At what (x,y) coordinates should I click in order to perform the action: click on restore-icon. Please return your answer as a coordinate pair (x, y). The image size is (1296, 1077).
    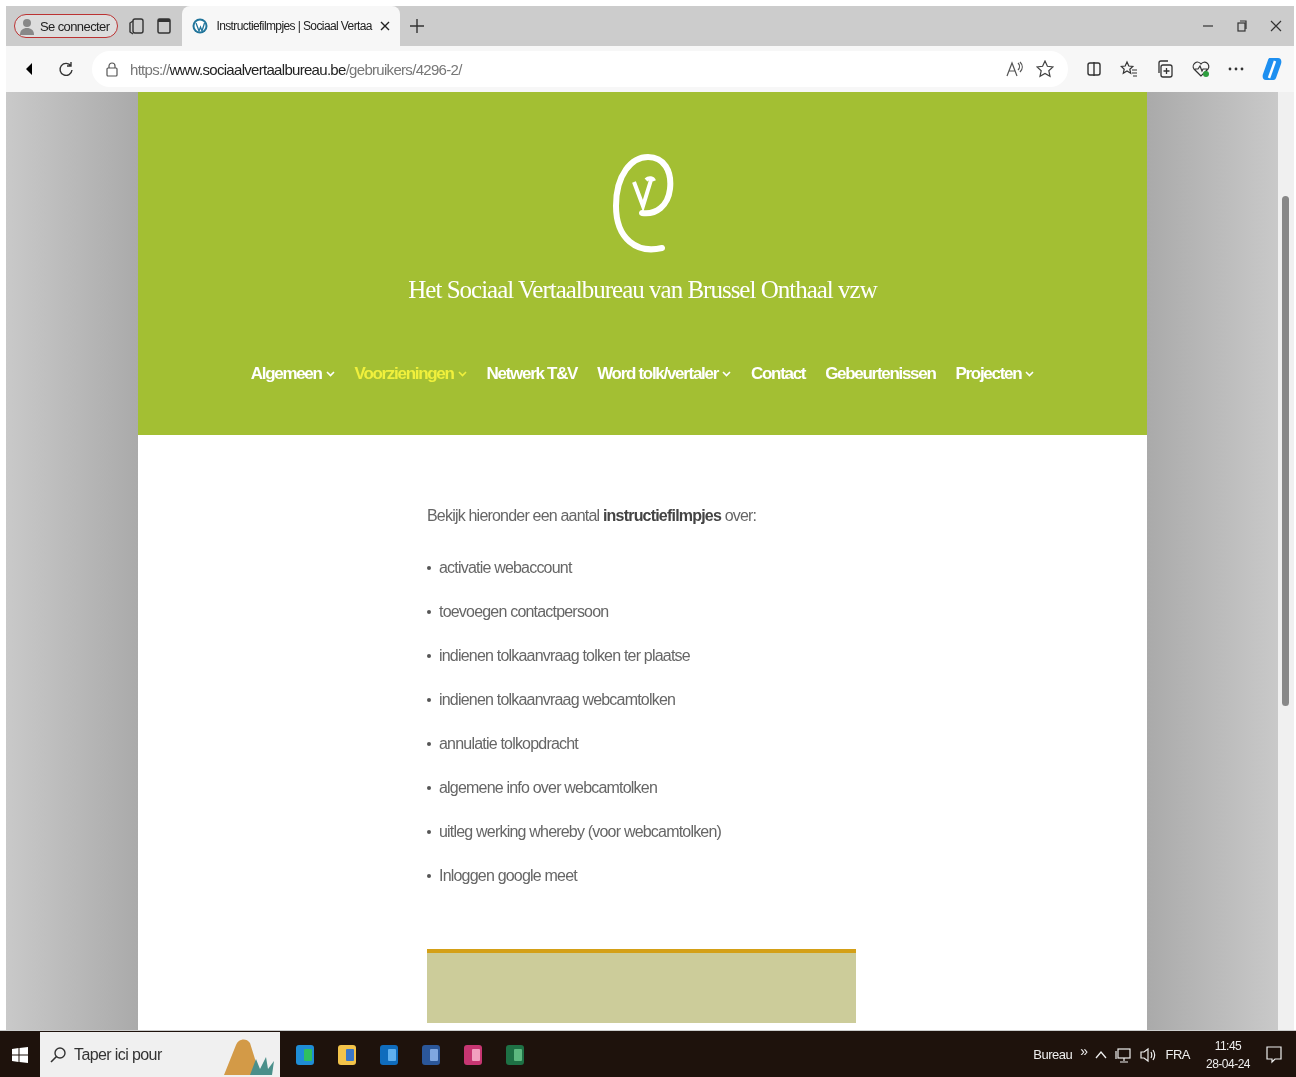
    Looking at the image, I should click on (1242, 26).